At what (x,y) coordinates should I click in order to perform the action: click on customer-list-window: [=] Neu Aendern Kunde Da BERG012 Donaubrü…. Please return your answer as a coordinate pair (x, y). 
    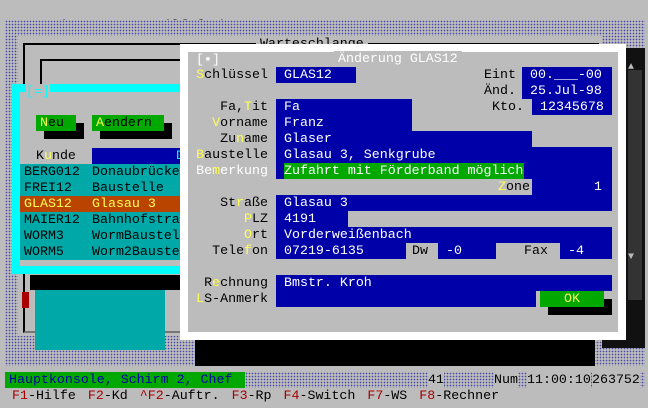
    Looking at the image, I should click on (102, 179).